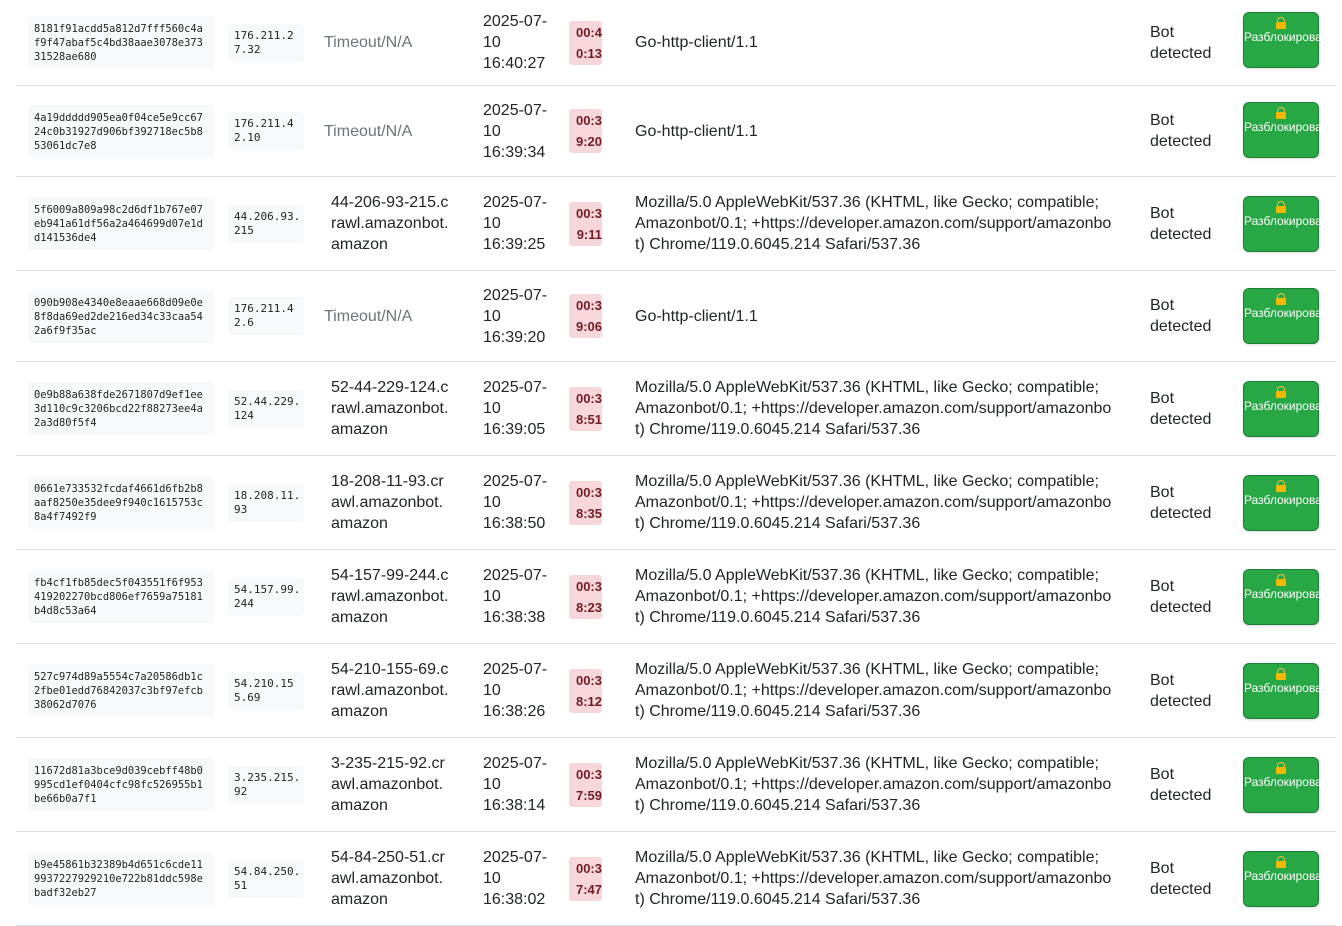 This screenshot has width=1342, height=926. I want to click on duration-badge: 00:38:12, so click(585, 691).